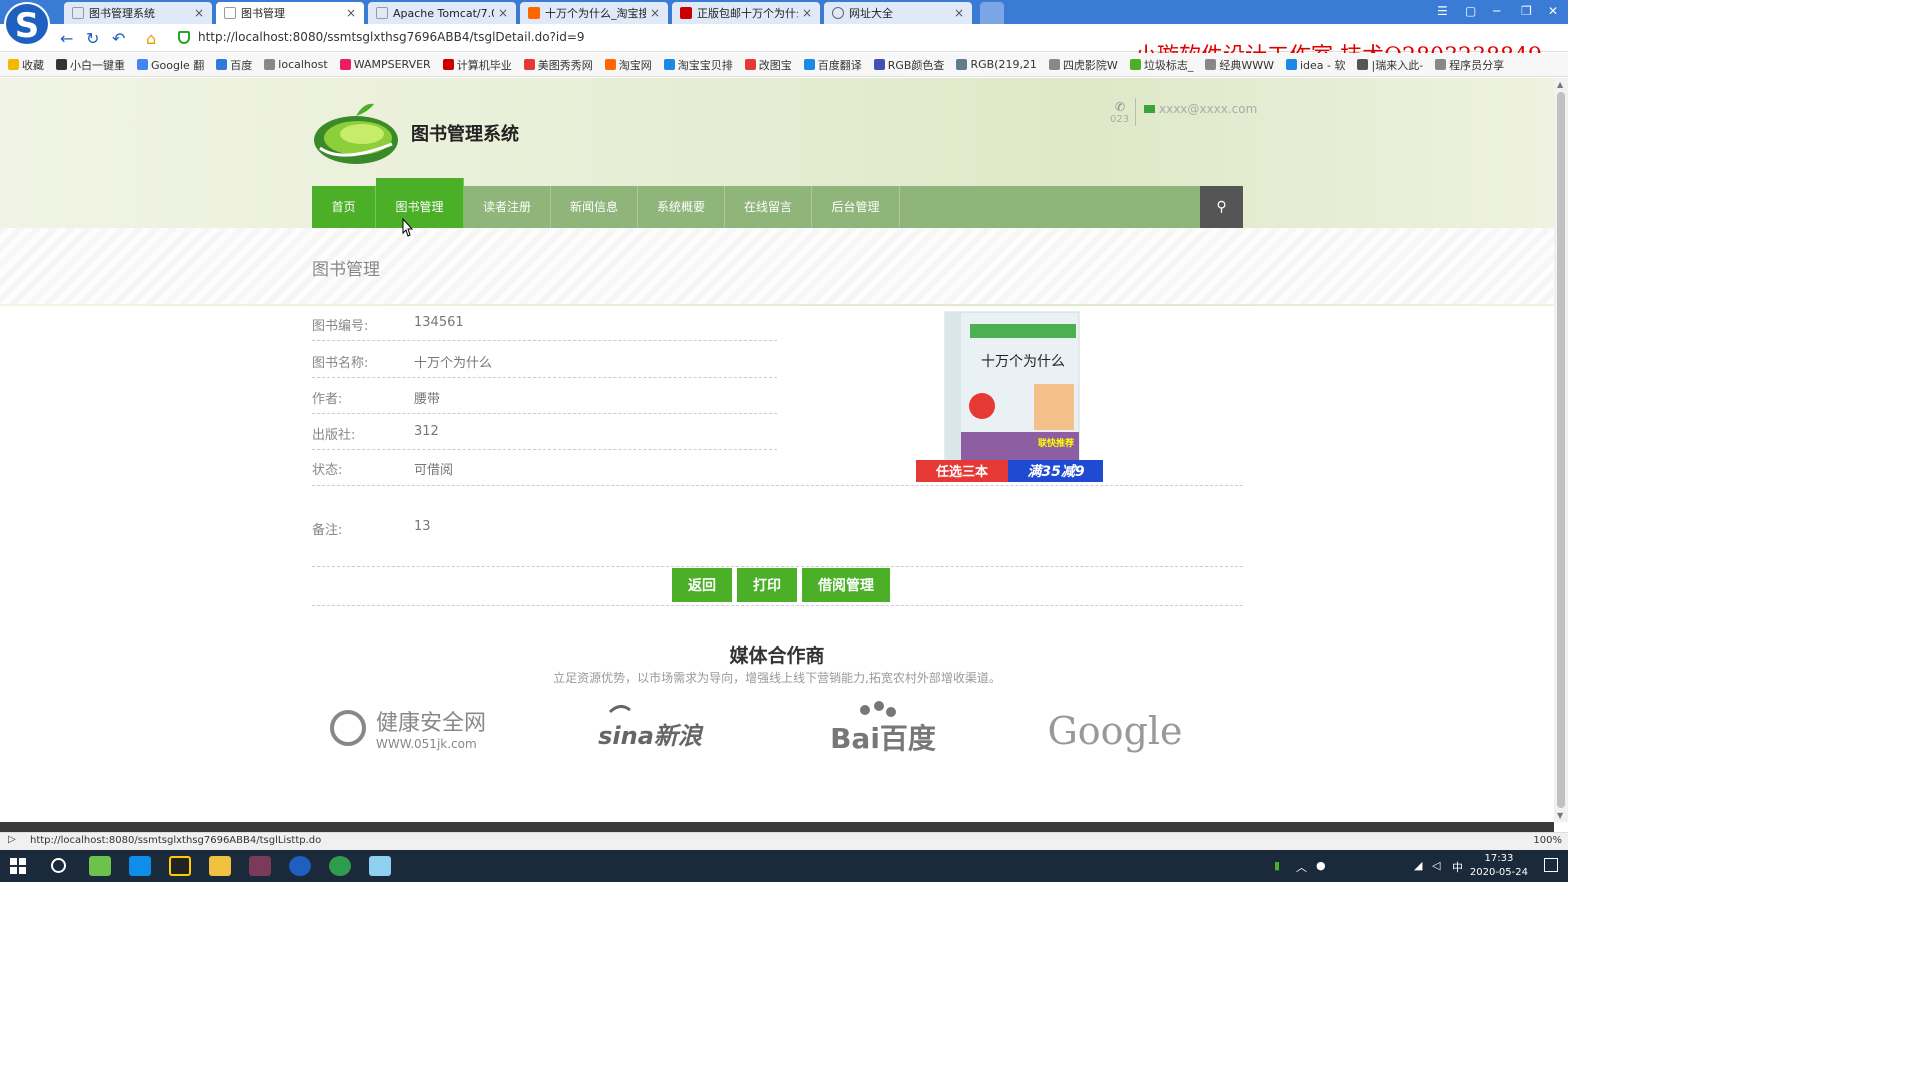 The width and height of the screenshot is (1920, 1080). I want to click on field-label: 出版社:, so click(334, 435).